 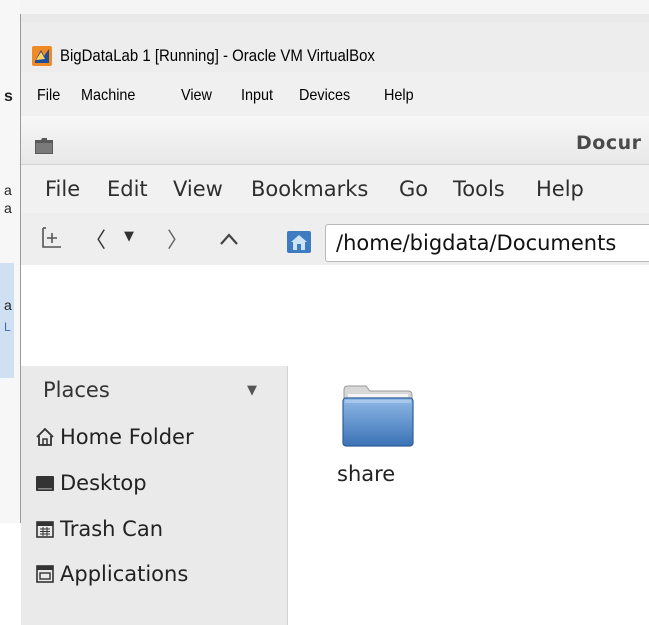 I want to click on vbox-menu-devices: Devices, so click(x=324, y=96).